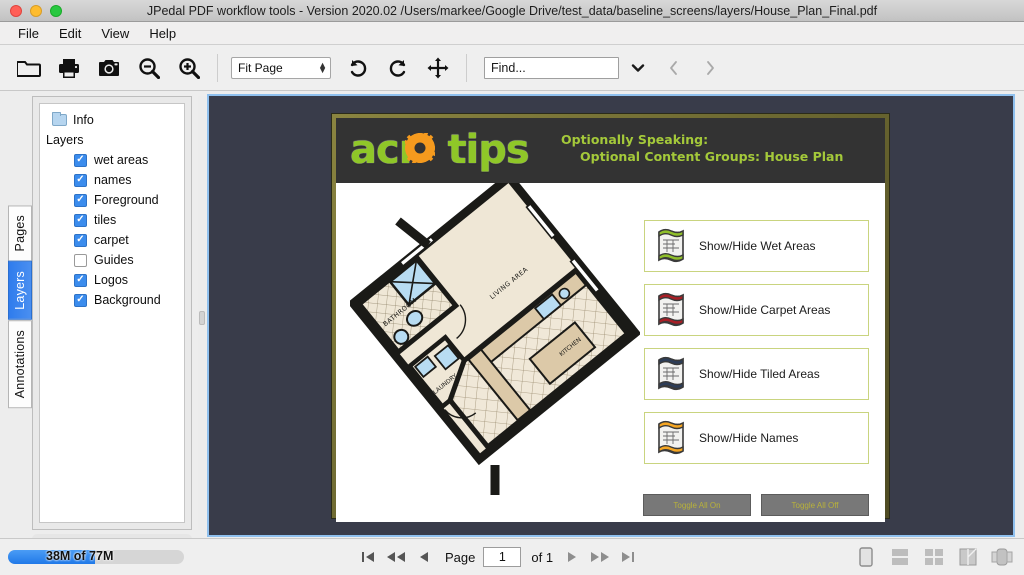  What do you see at coordinates (756, 374) in the screenshot?
I see `show-hide-tiled-areas-button: Show/Hide Tiled Areas` at bounding box center [756, 374].